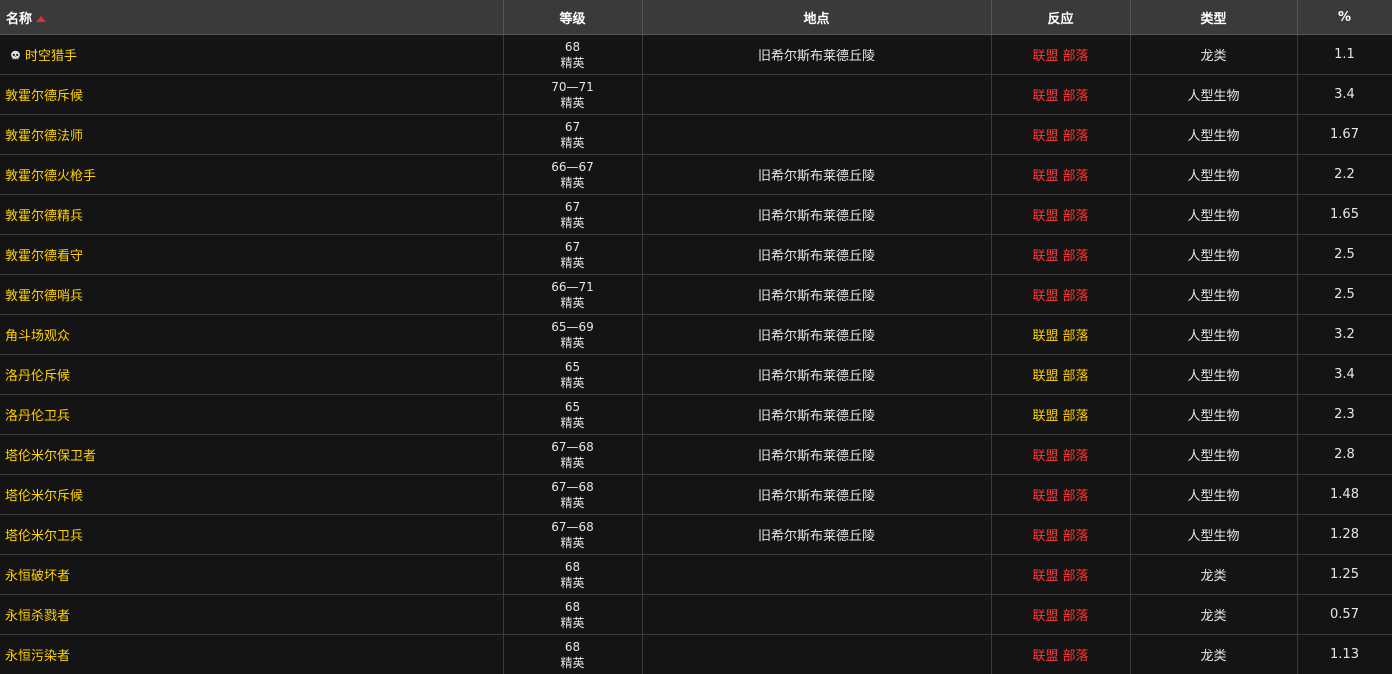  Describe the element at coordinates (50, 456) in the screenshot. I see `npc-name-link: 塔伦米尔保卫者` at that location.